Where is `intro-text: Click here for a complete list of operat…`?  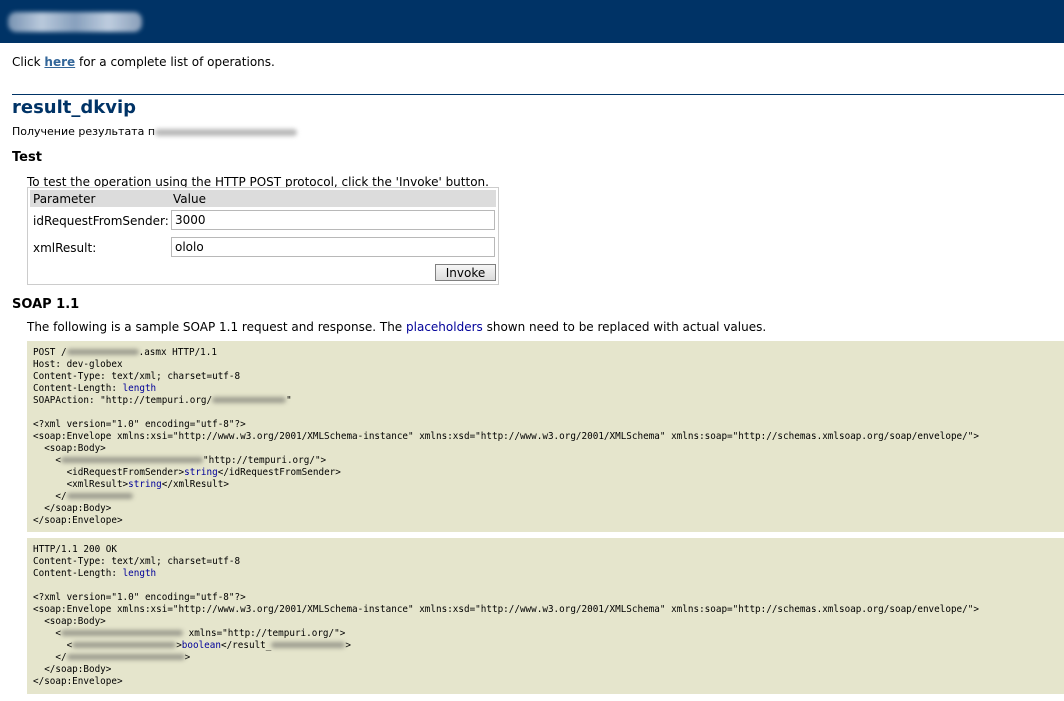
intro-text: Click here for a complete list of operat… is located at coordinates (143, 62).